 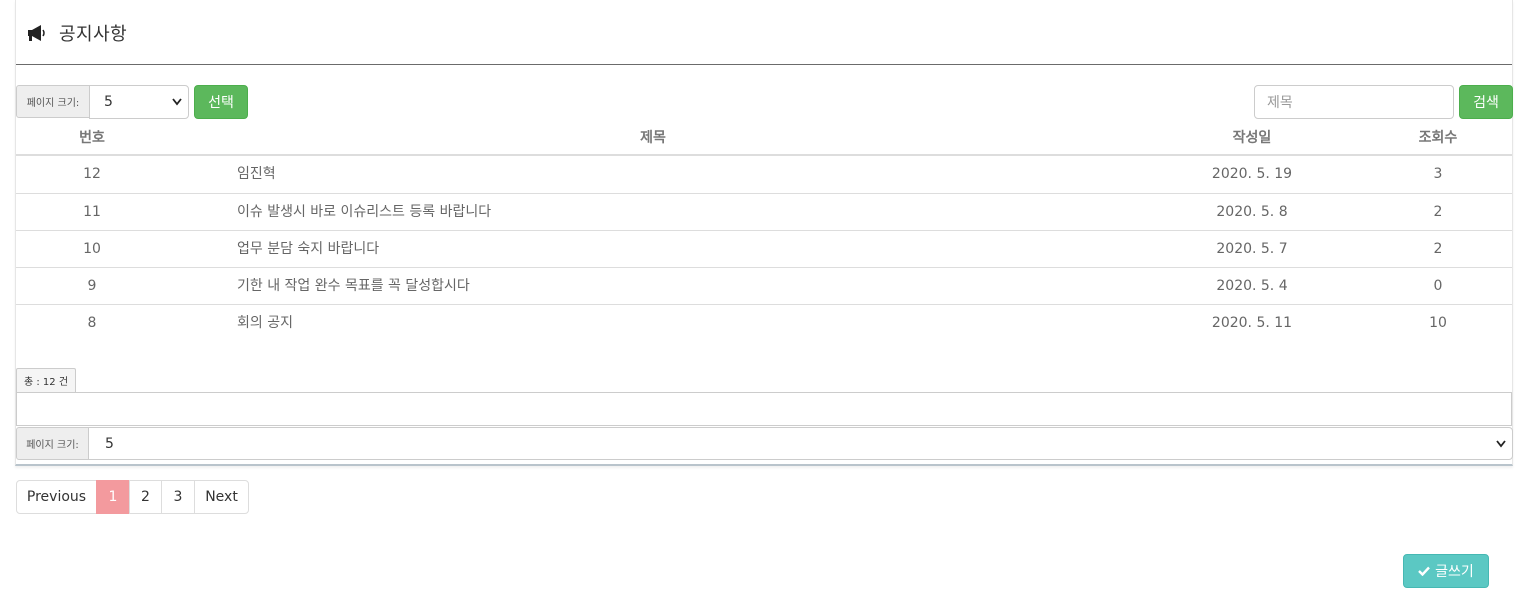 What do you see at coordinates (308, 249) in the screenshot?
I see `row-title-link: 업무 분담 숙지 바랍니다` at bounding box center [308, 249].